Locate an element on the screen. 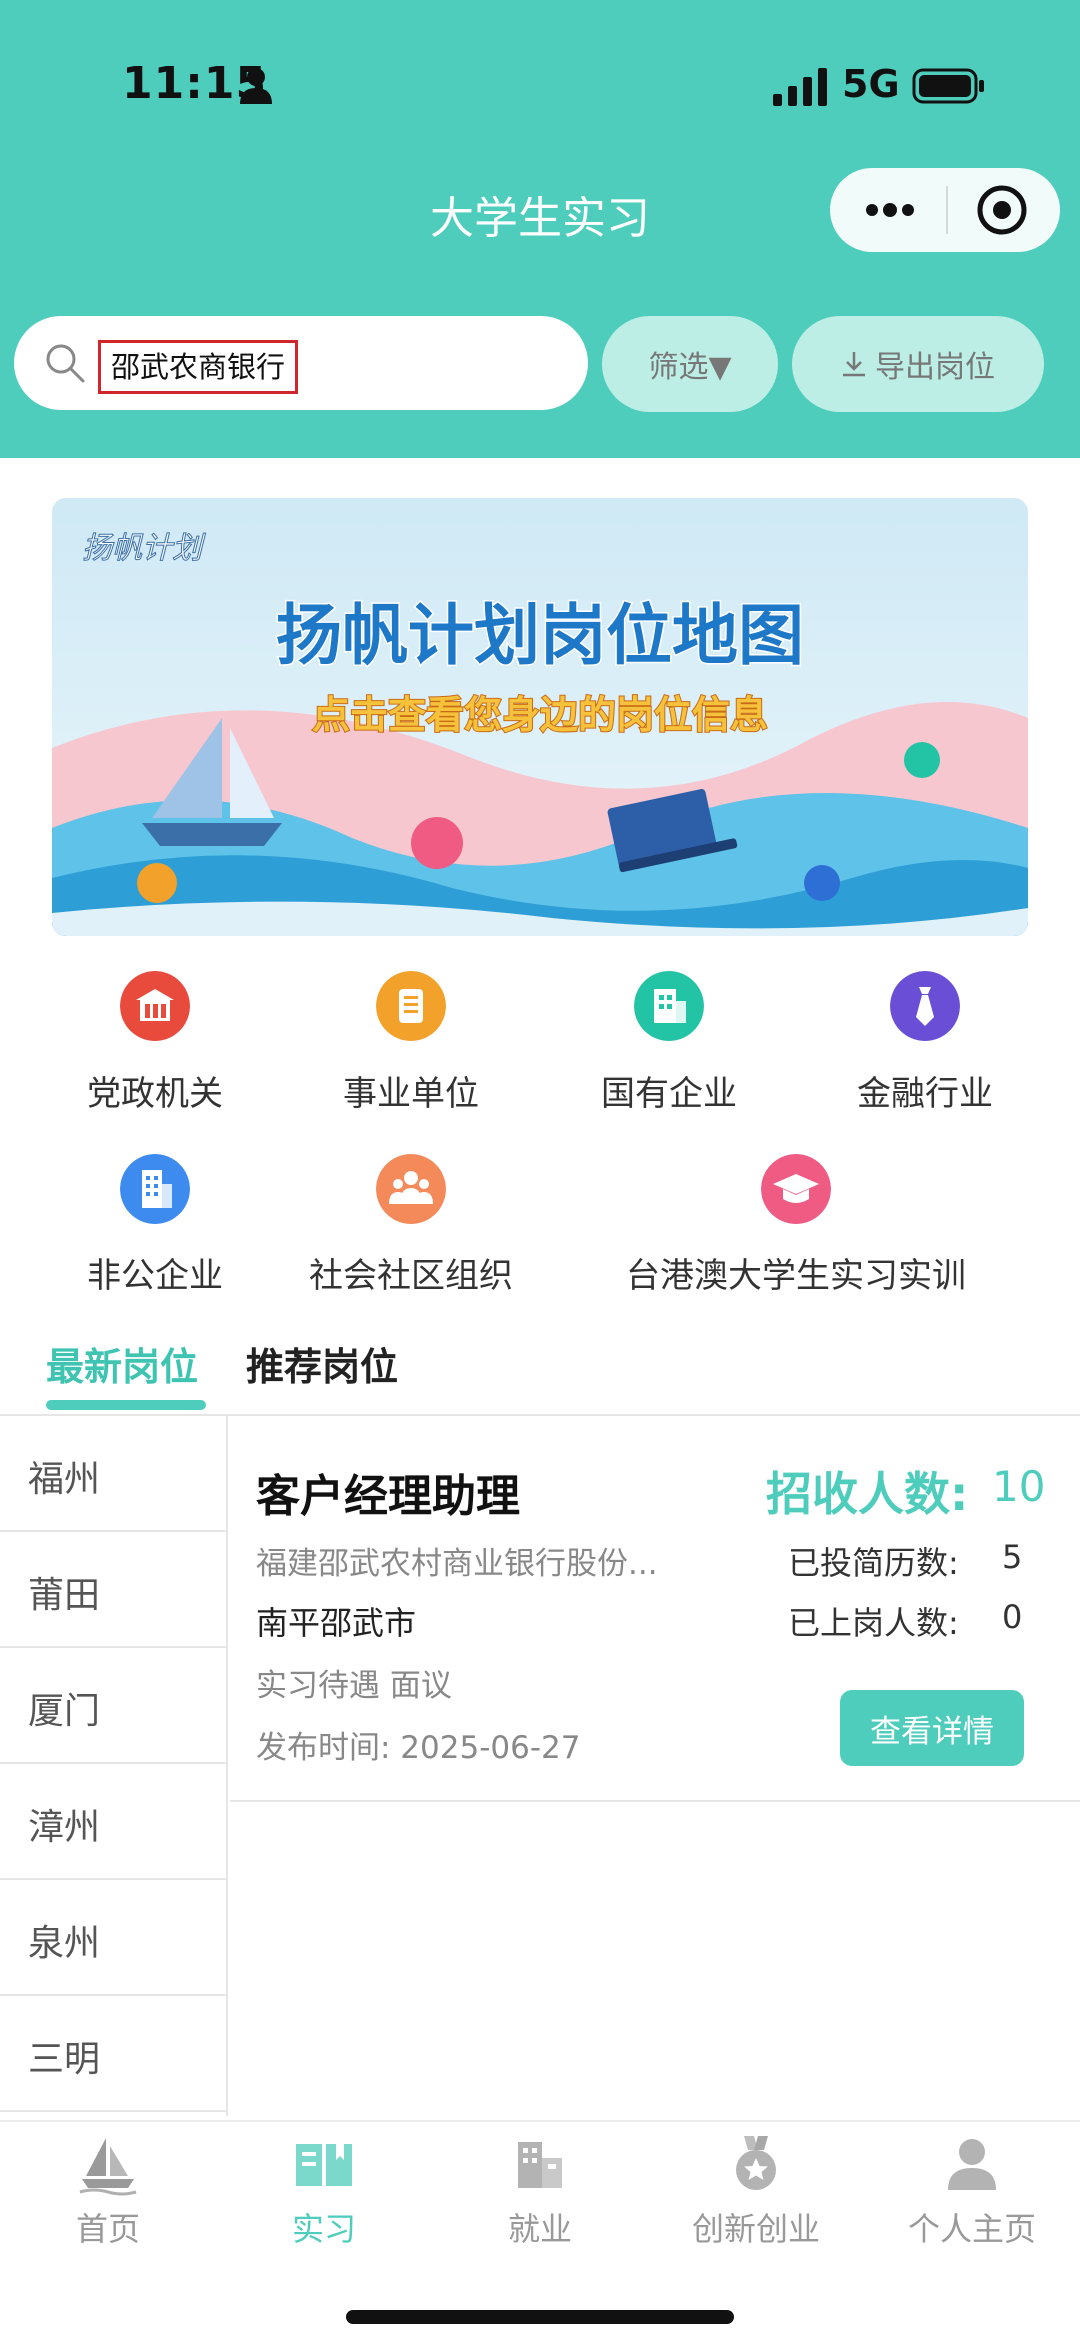 This screenshot has width=1080, height=2348. export-label: 导出岗位 is located at coordinates (935, 367).